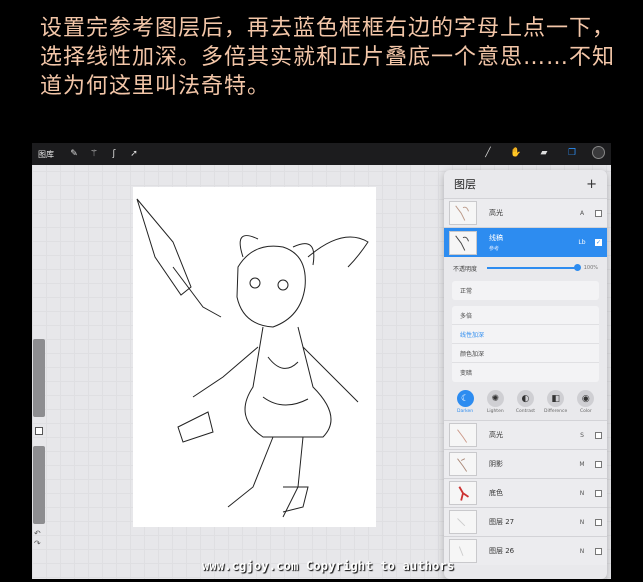 The height and width of the screenshot is (582, 643). Describe the element at coordinates (39, 444) in the screenshot. I see `left-sidebar: ↶ ↷` at that location.